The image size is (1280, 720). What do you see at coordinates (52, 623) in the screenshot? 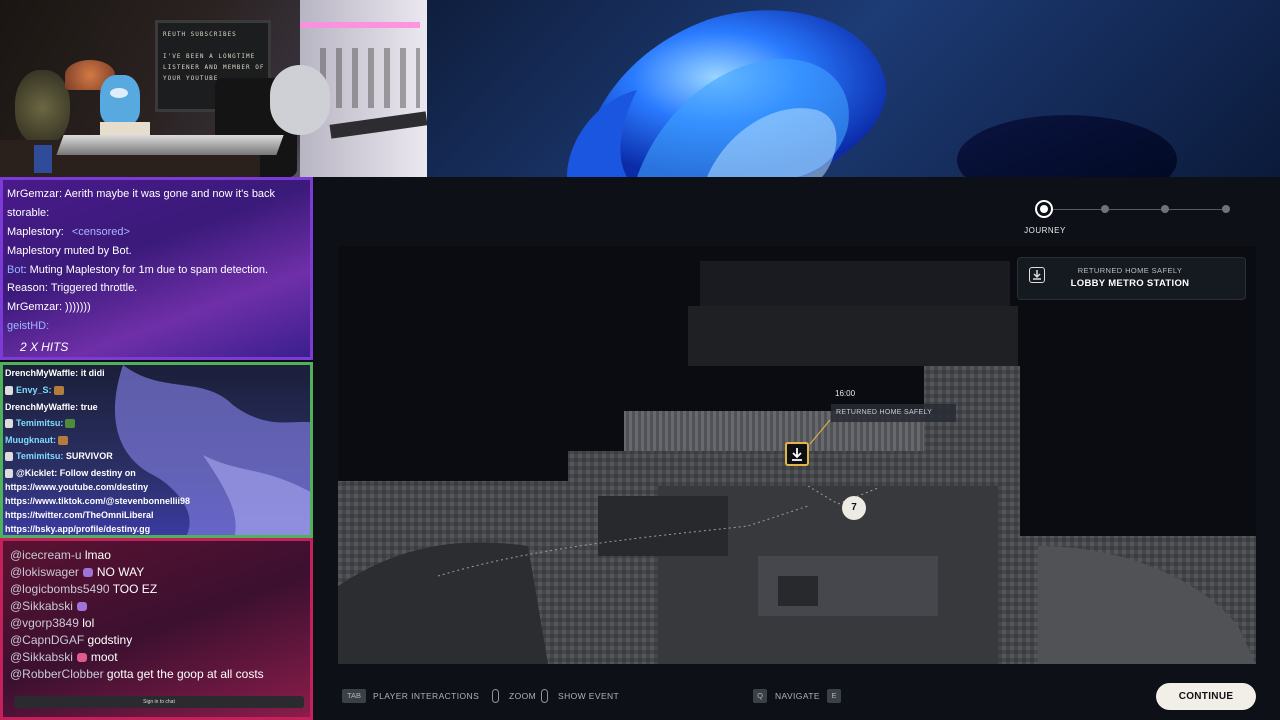
I see `chat-line: @vgorp3849 lol` at bounding box center [52, 623].